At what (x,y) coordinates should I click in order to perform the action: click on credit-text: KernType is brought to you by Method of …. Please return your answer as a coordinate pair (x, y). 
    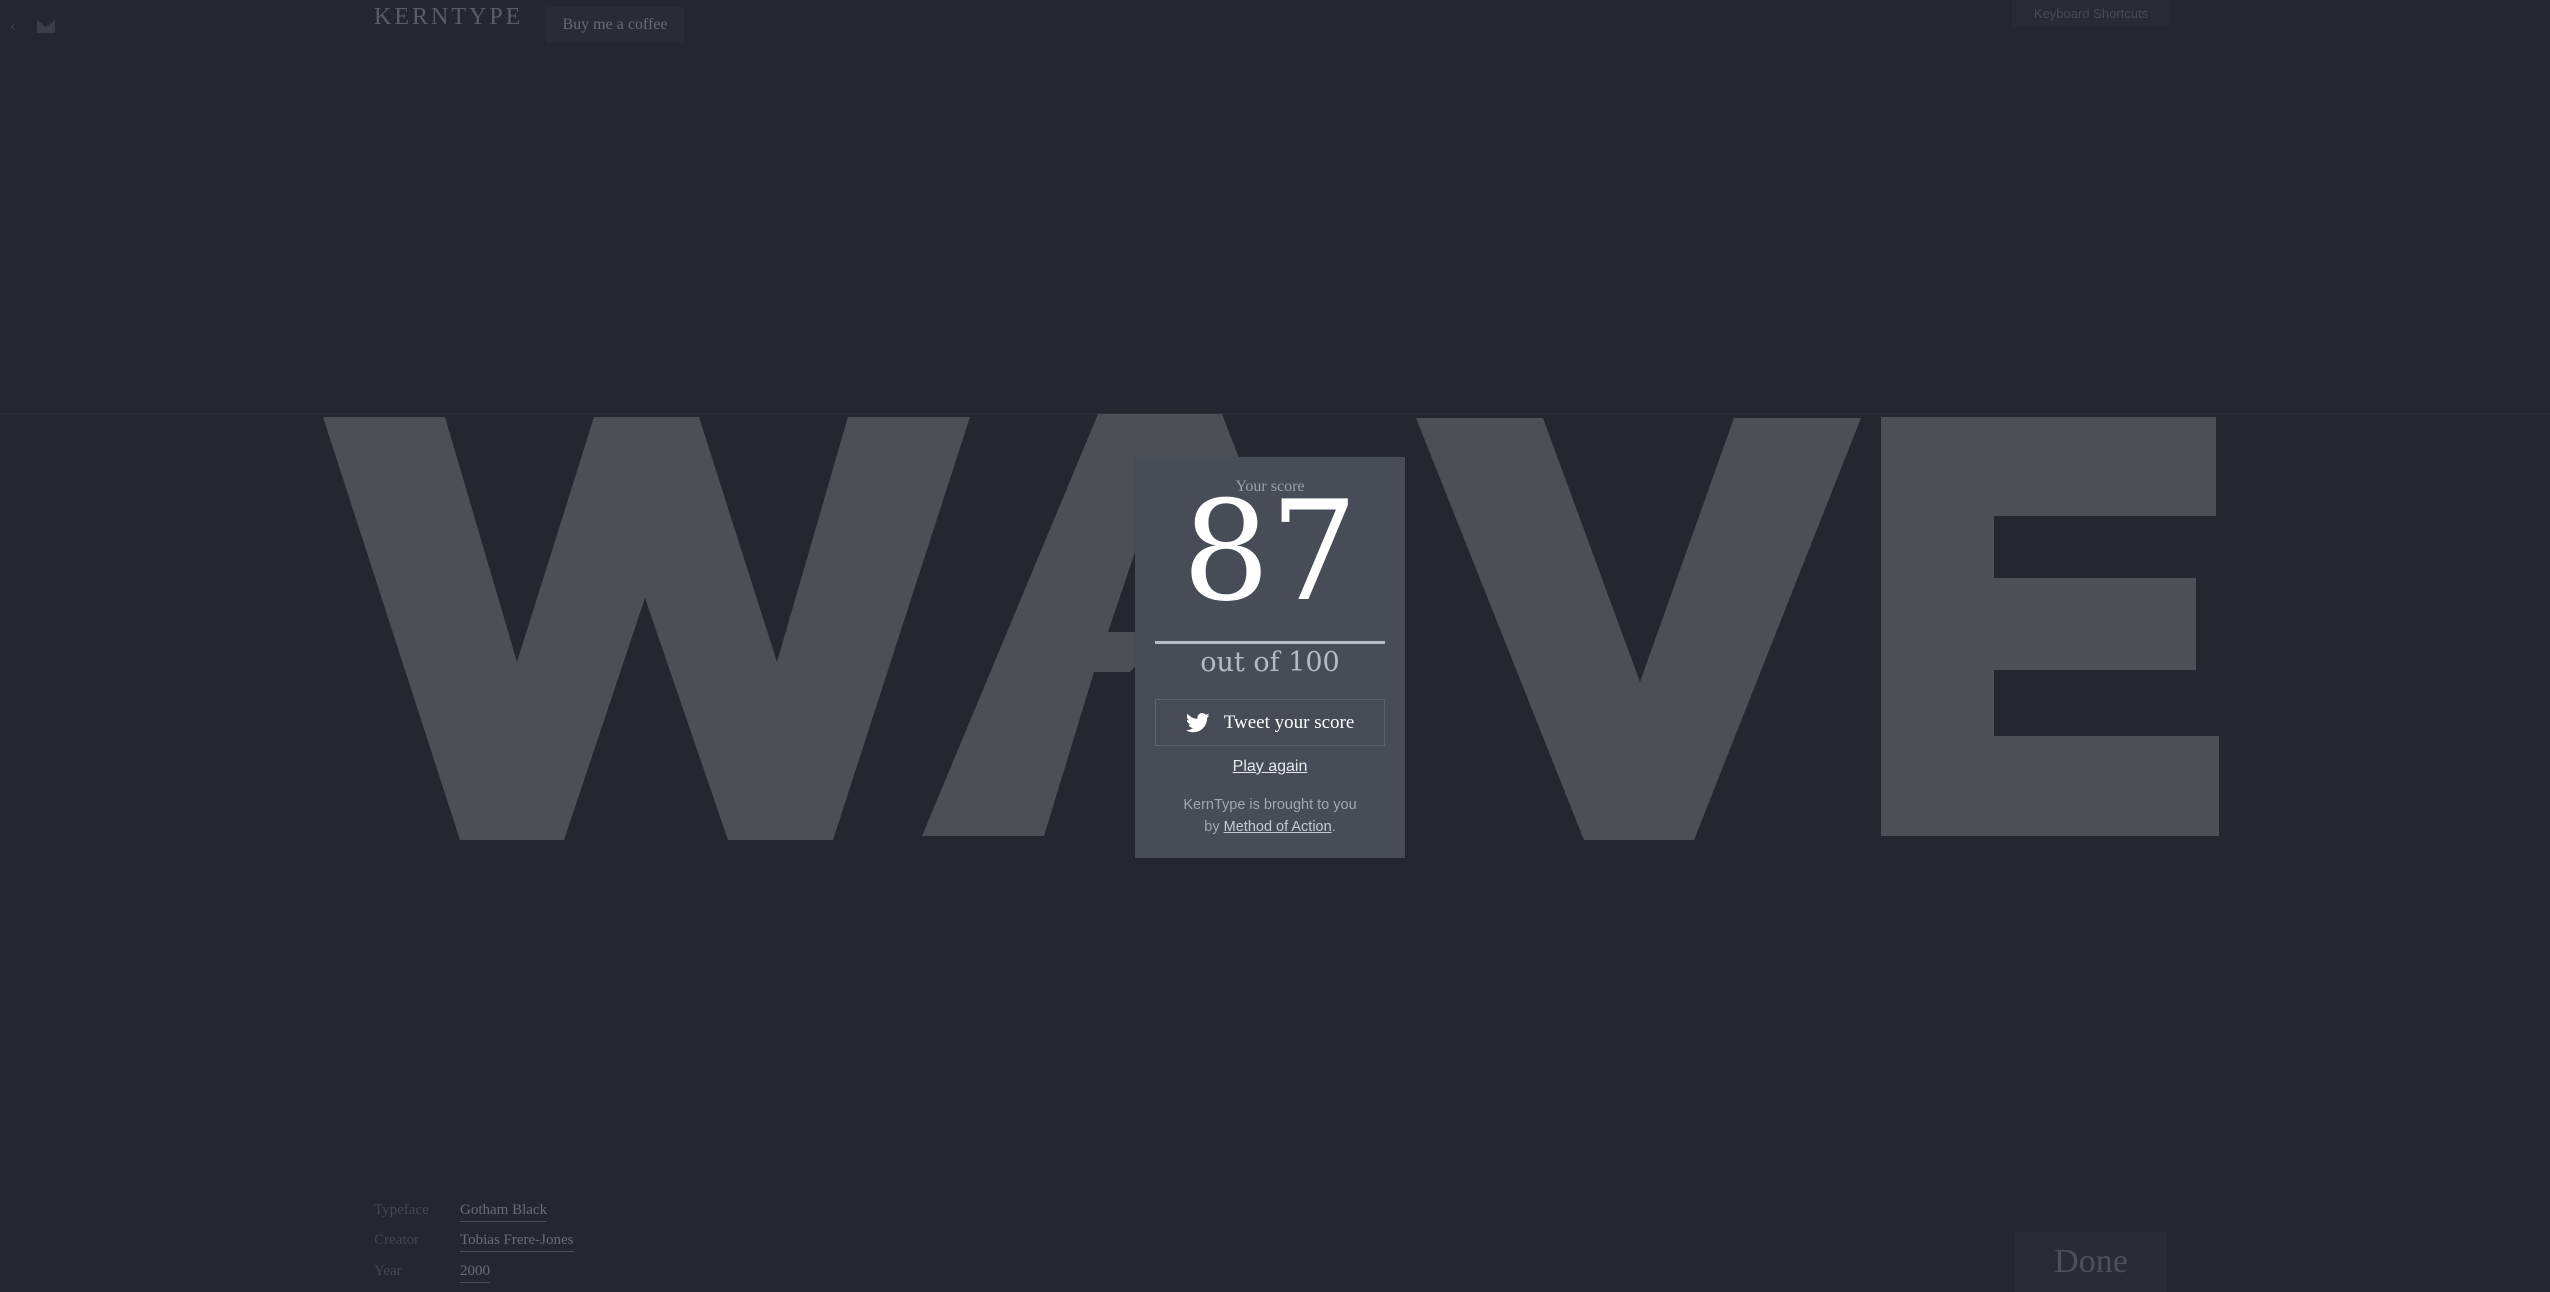
    Looking at the image, I should click on (1270, 816).